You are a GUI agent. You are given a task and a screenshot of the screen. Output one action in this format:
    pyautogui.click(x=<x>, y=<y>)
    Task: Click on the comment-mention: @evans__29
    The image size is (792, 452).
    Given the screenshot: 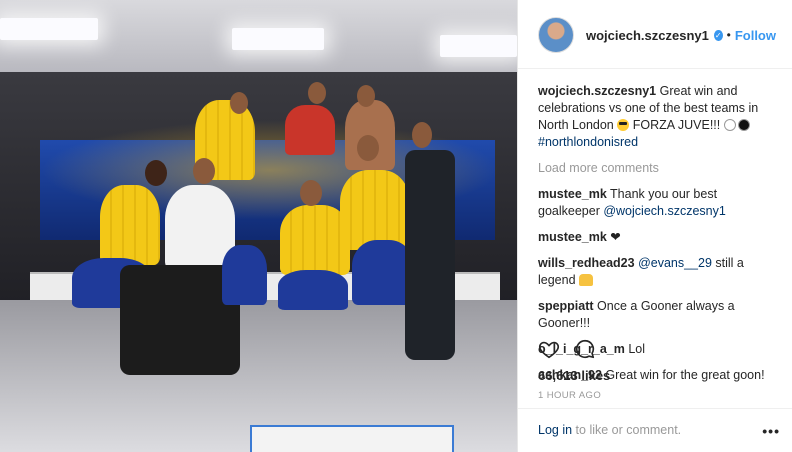 What is the action you would take?
    pyautogui.click(x=675, y=263)
    